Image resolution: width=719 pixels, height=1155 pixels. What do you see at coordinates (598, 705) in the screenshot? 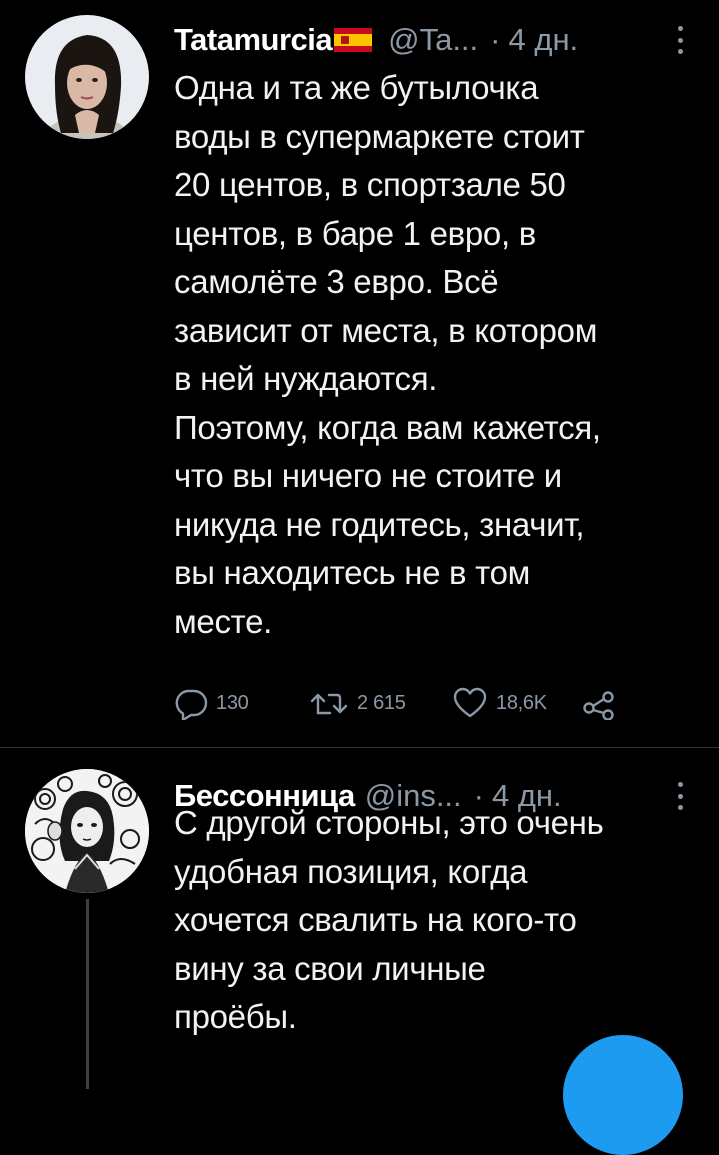
I see `share-icon` at bounding box center [598, 705].